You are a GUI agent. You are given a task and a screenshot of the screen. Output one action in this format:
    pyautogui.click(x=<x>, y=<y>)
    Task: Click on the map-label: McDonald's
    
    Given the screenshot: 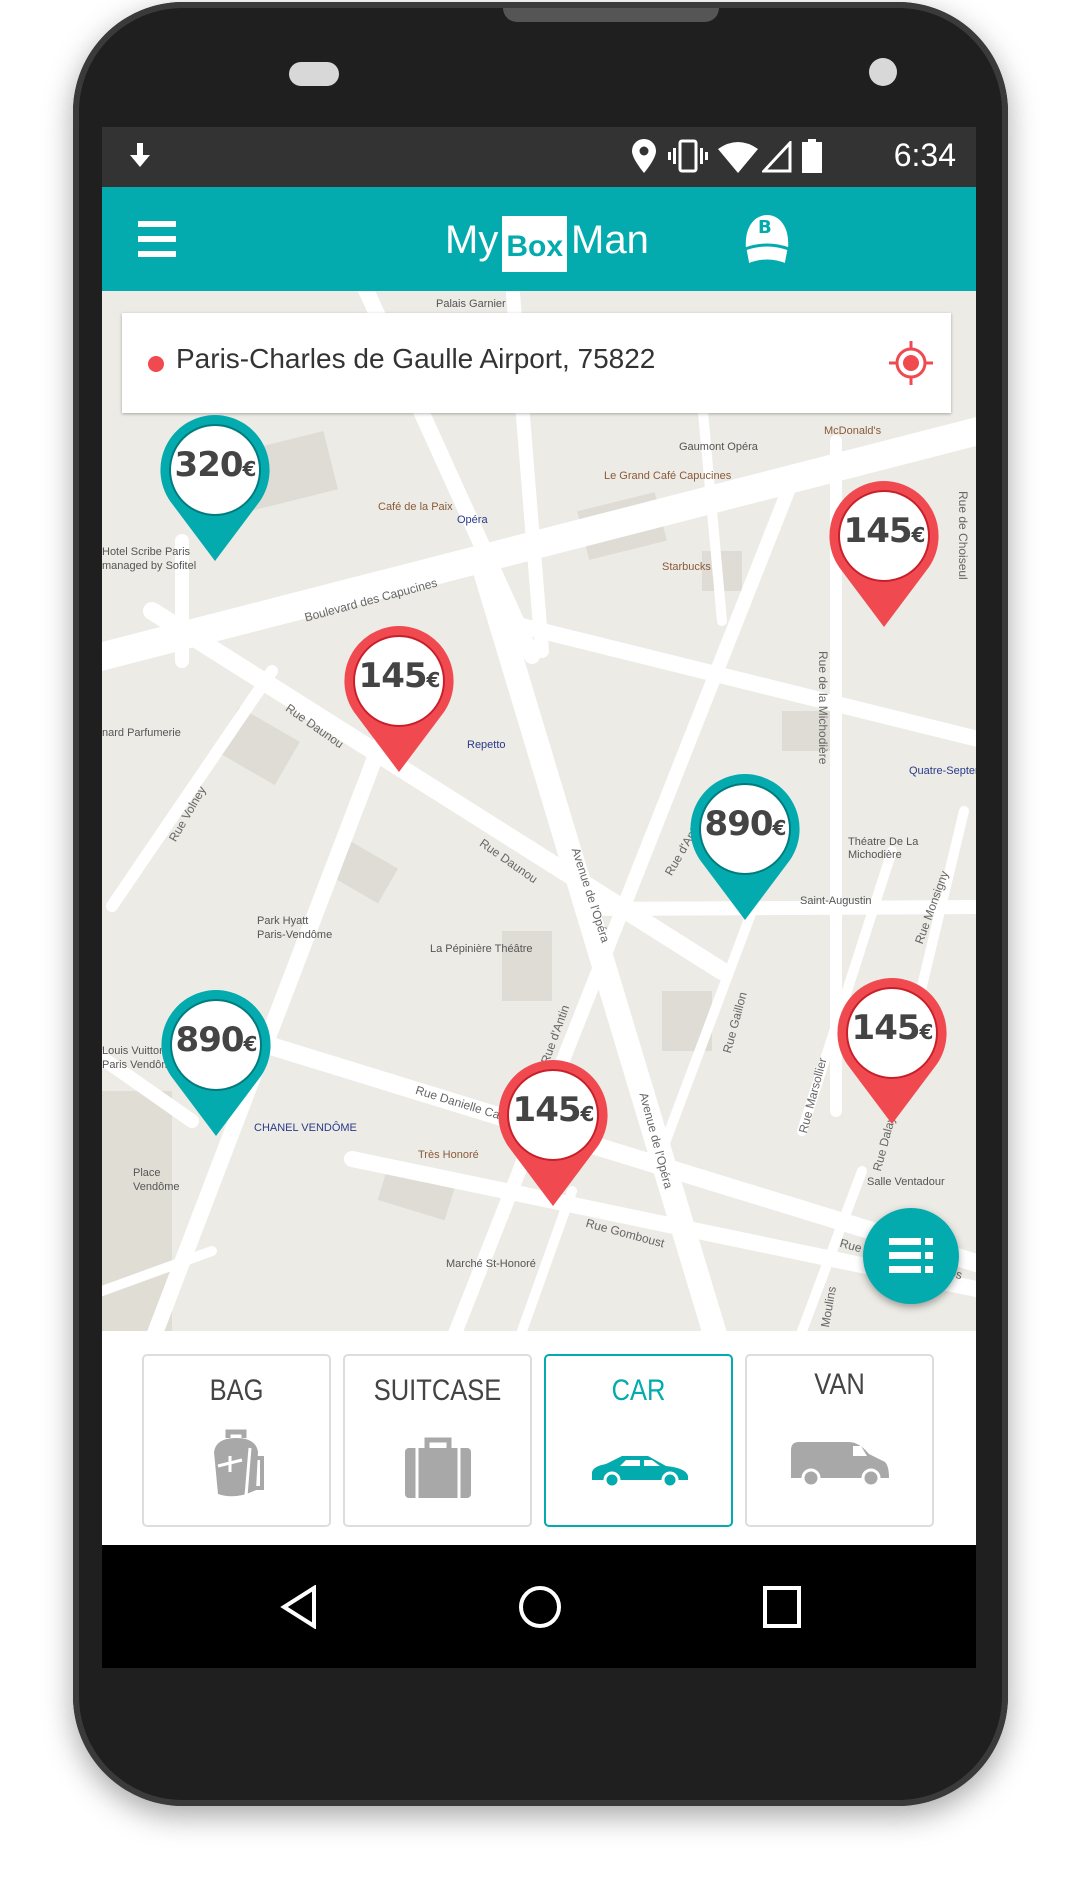 What is the action you would take?
    pyautogui.click(x=853, y=431)
    